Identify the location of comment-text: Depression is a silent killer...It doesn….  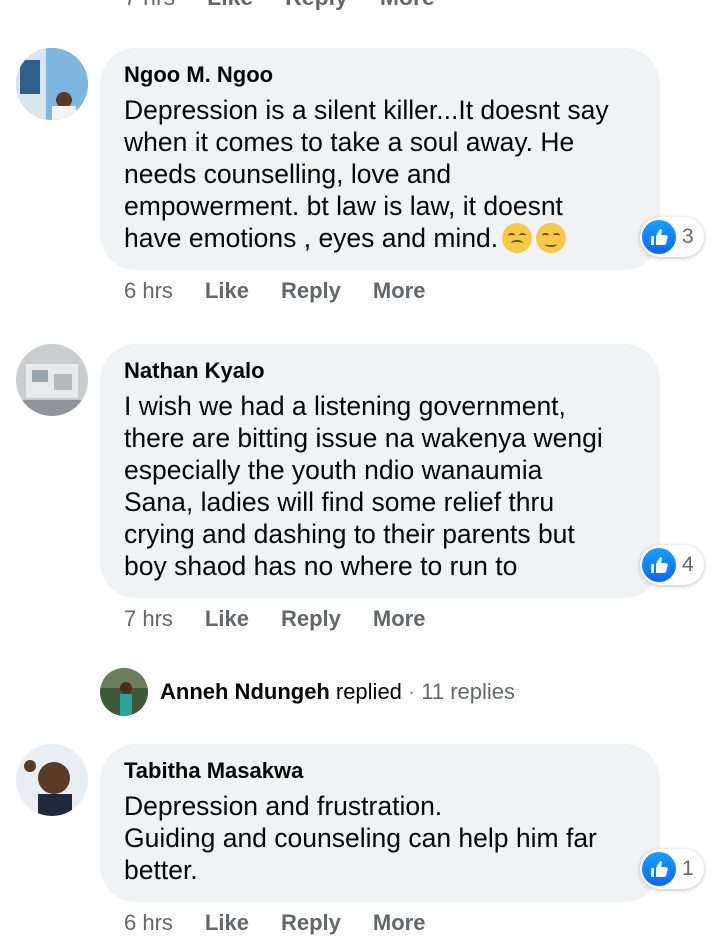
(366, 174).